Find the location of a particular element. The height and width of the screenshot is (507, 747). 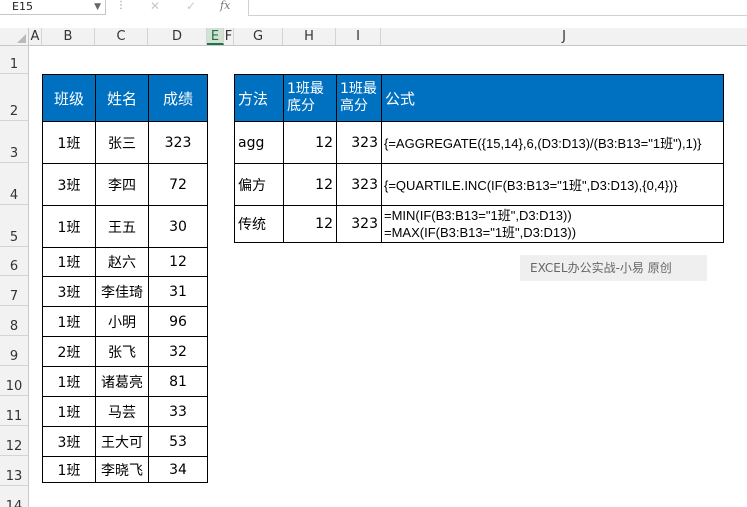

cancel-icon: ✕ is located at coordinates (155, 6).